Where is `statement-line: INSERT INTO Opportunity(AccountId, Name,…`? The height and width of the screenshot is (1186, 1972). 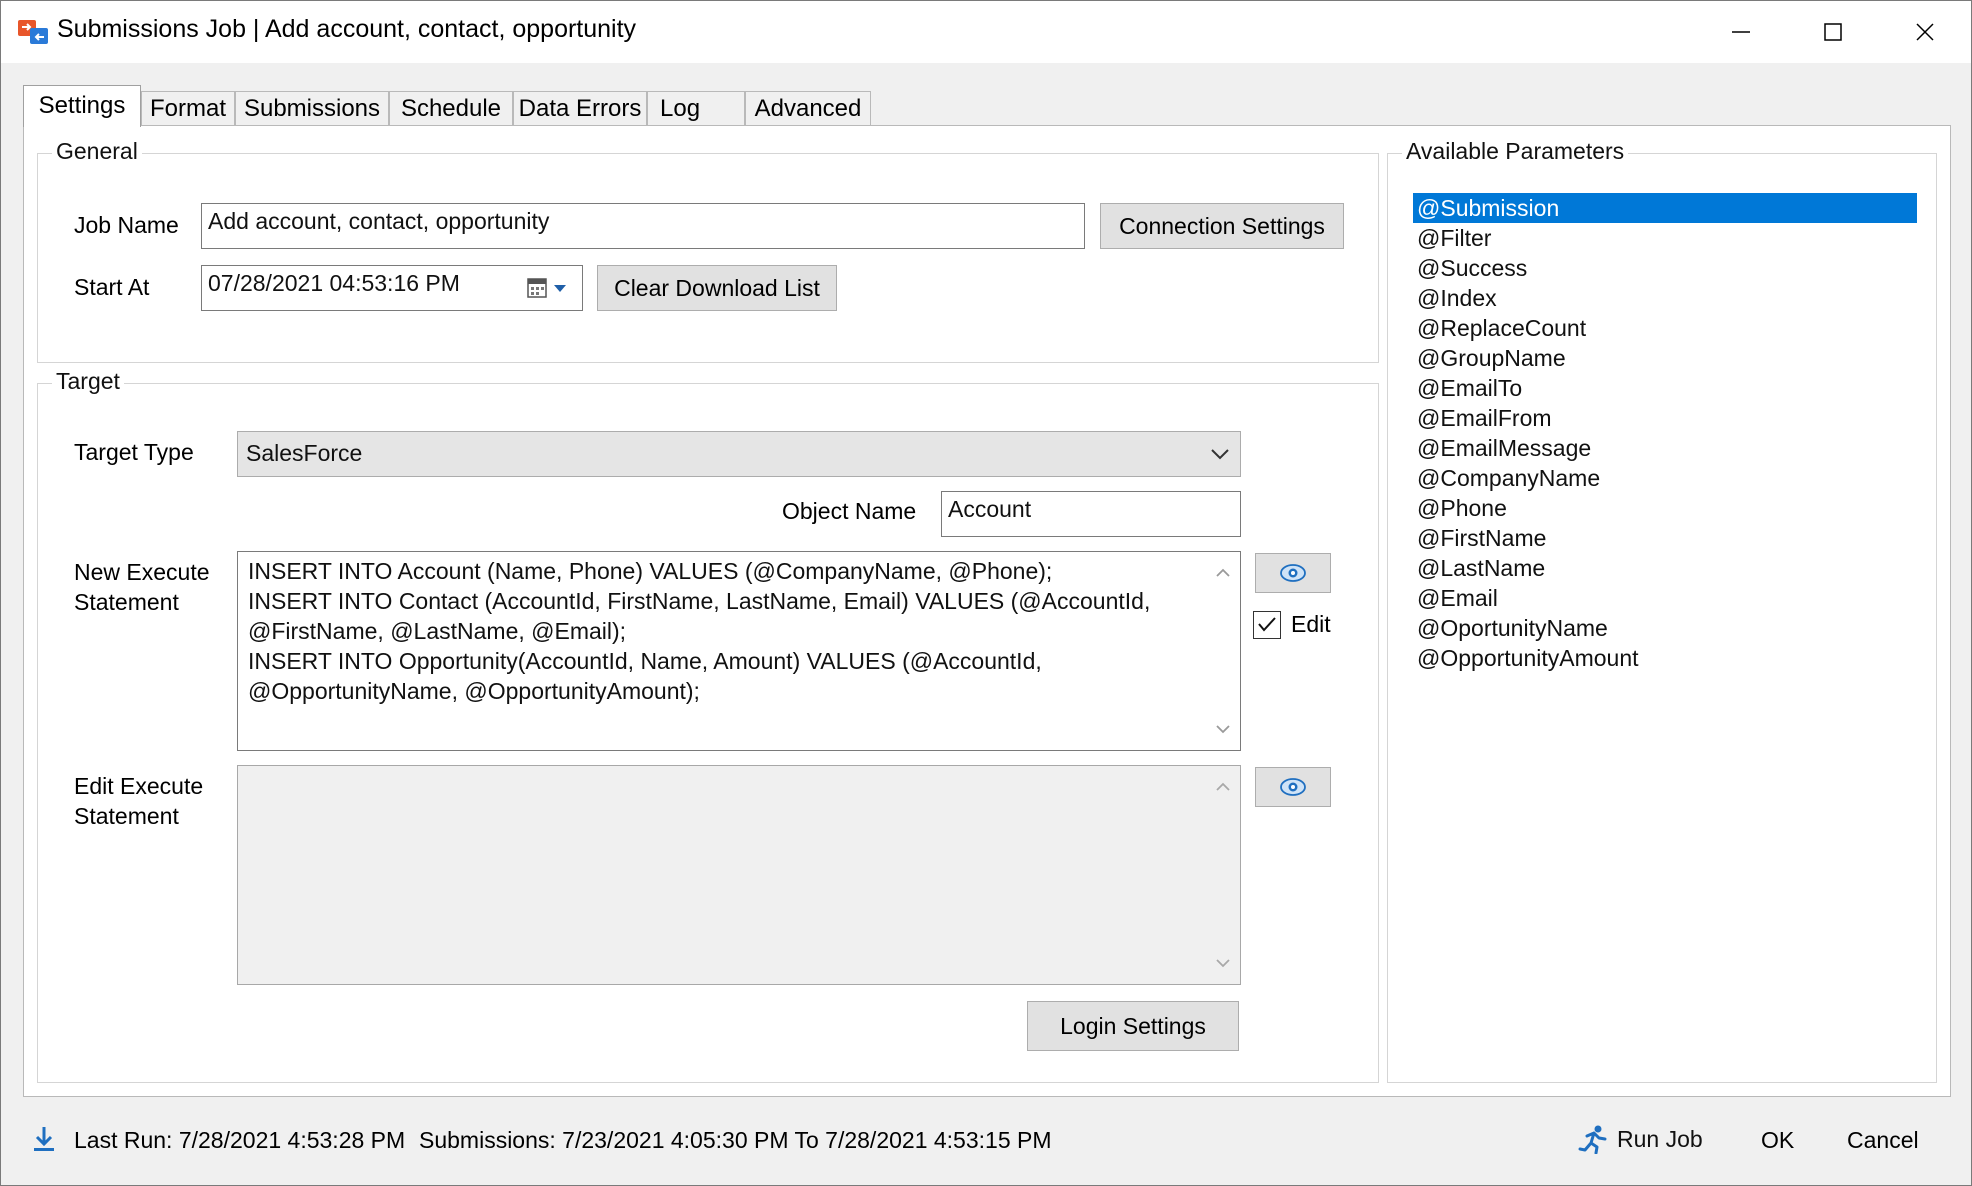 statement-line: INSERT INTO Opportunity(AccountId, Name,… is located at coordinates (645, 661).